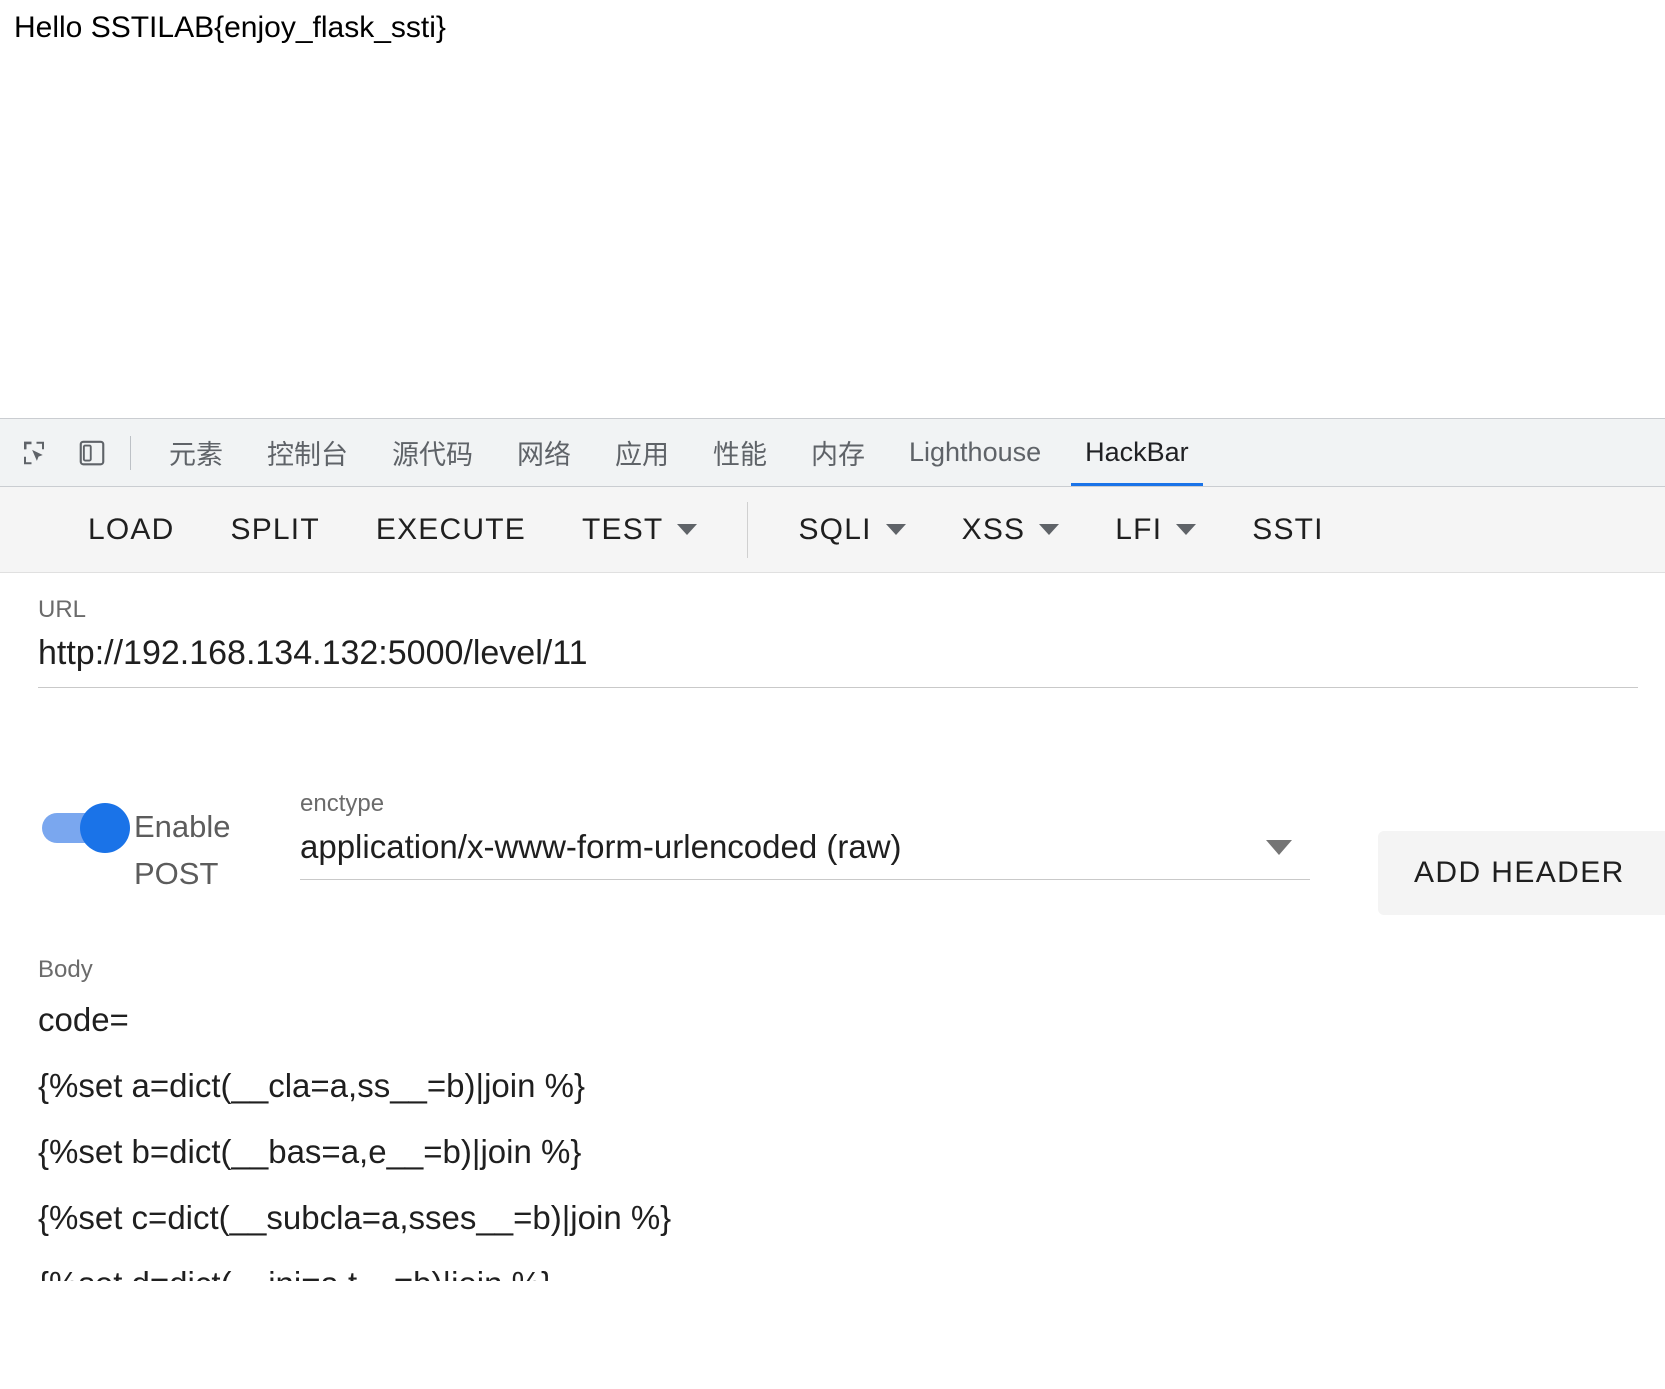  I want to click on tab-label: 内存, so click(838, 455).